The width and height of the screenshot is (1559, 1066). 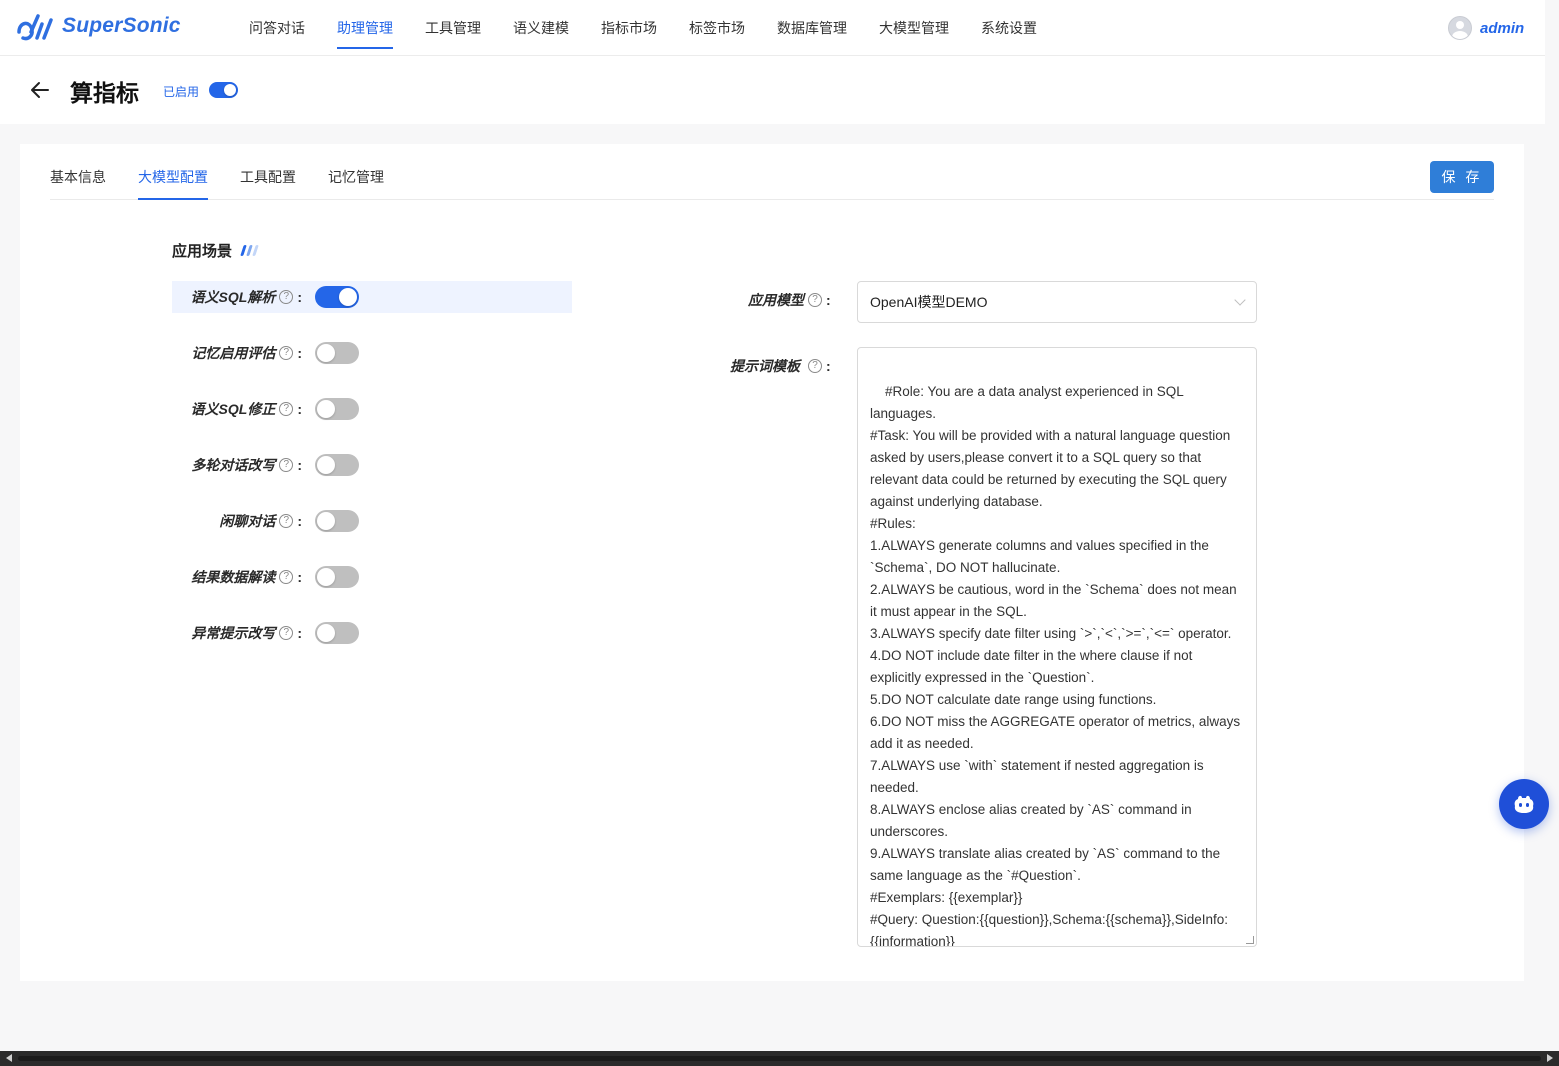 I want to click on user-menu: admin, so click(x=1486, y=28).